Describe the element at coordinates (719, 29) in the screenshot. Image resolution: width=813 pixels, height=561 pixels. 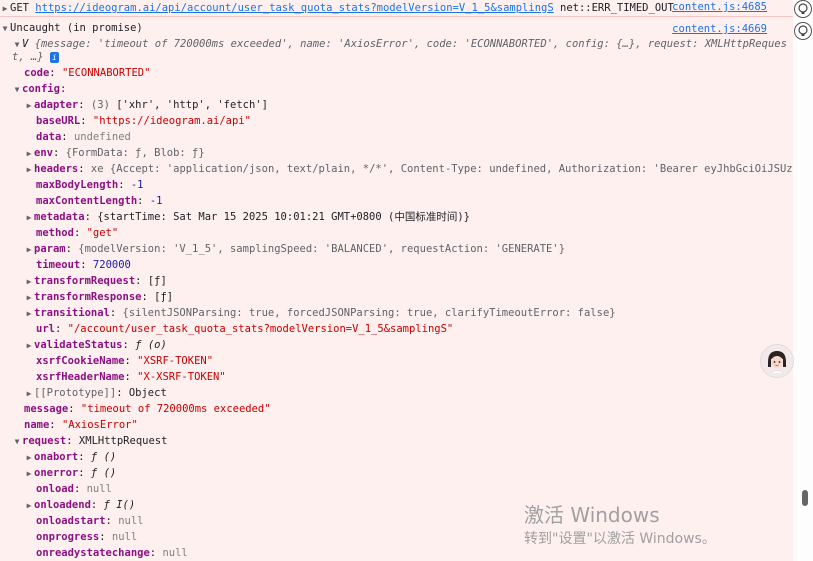
I see `source-link-4669: content.js:4669` at that location.